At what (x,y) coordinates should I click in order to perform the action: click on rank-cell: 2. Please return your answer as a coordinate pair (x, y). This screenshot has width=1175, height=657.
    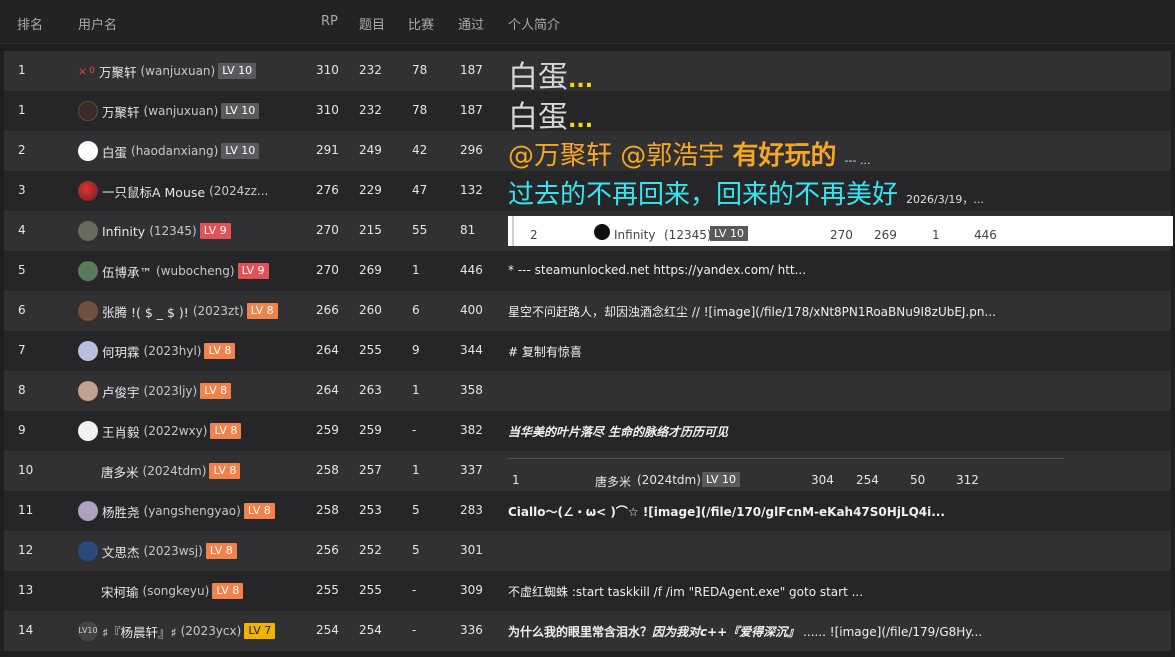
    Looking at the image, I should click on (22, 150).